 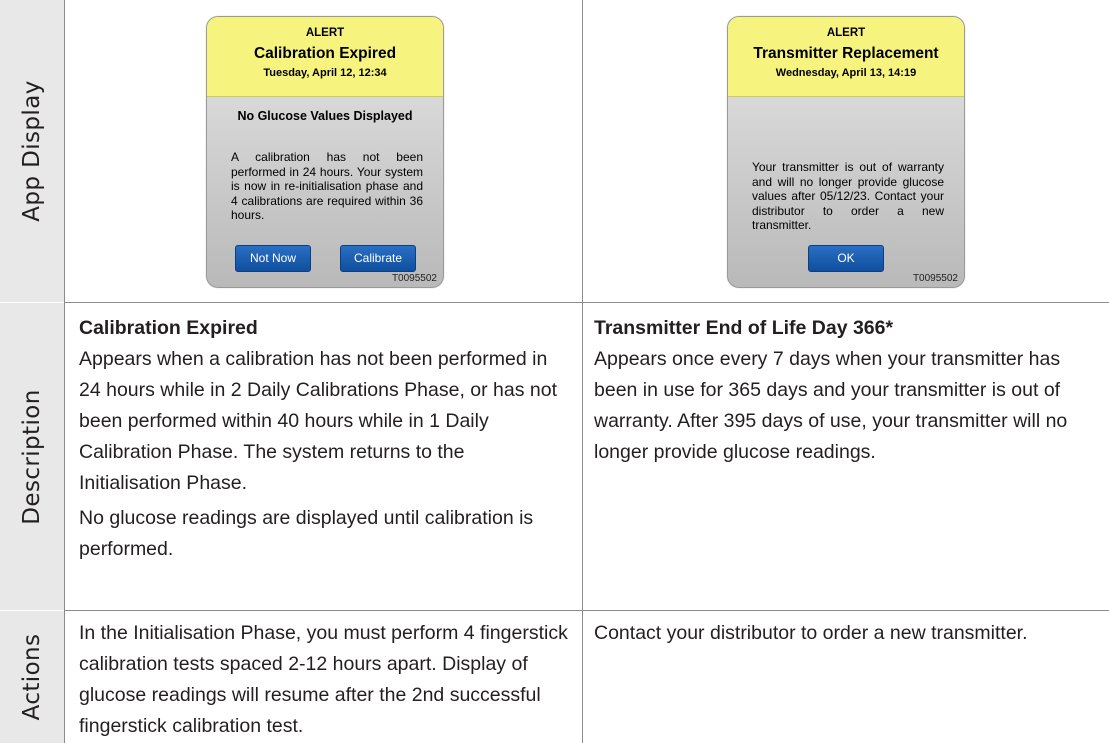 I want to click on row-header-actions: Actions, so click(x=32, y=677).